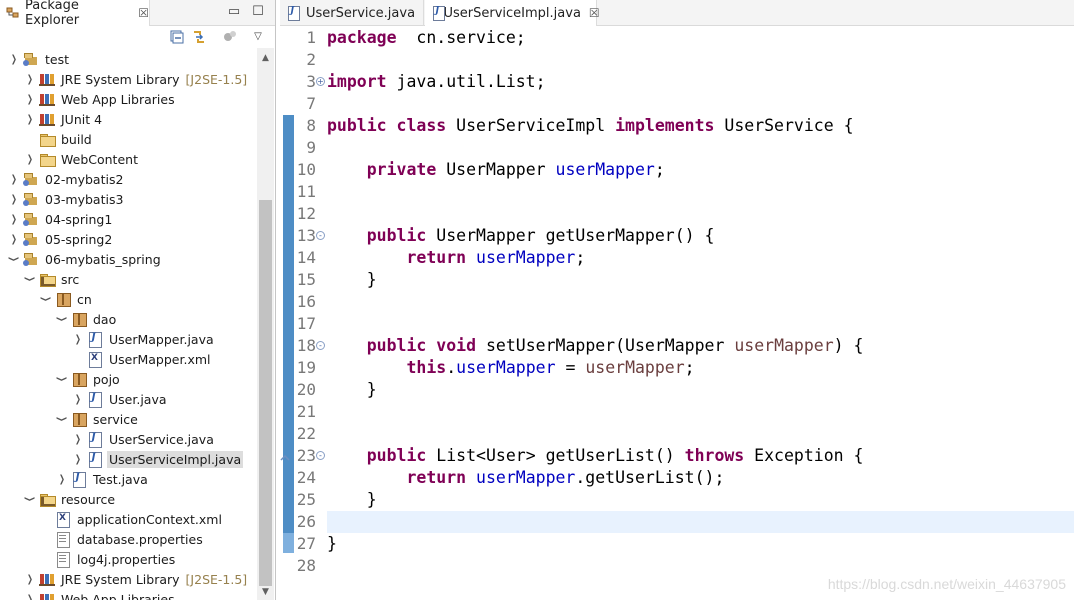 This screenshot has width=1074, height=600. I want to click on code-line: private UserMapper userMapper;, so click(700, 170).